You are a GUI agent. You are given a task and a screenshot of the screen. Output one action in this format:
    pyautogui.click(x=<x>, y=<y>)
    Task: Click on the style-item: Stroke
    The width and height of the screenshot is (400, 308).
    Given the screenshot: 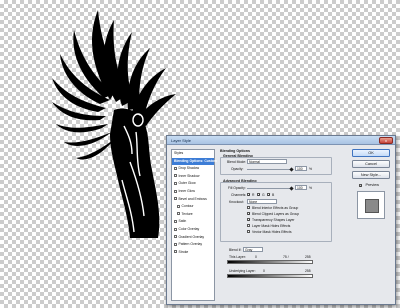 What is the action you would take?
    pyautogui.click(x=193, y=253)
    